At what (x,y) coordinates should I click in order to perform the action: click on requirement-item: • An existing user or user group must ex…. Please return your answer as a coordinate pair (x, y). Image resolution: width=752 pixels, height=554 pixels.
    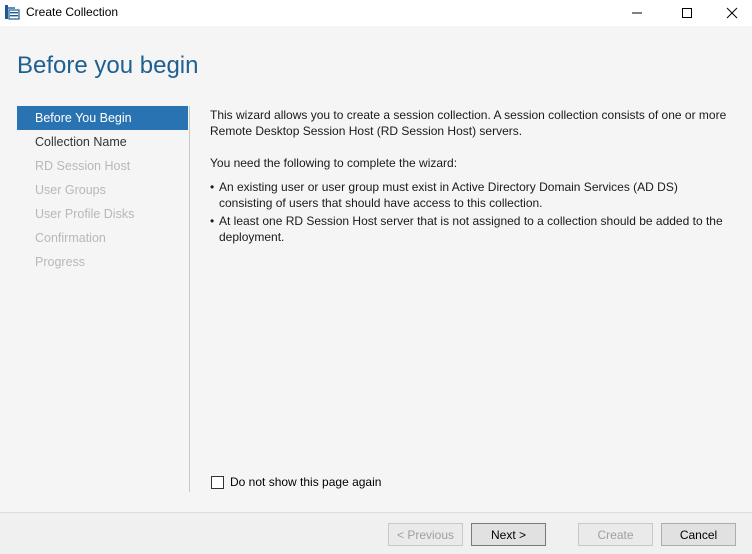
    Looking at the image, I should click on (470, 195).